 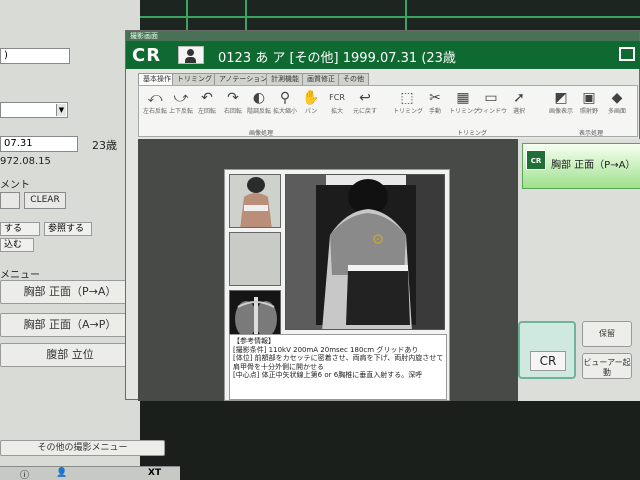 What do you see at coordinates (155, 98) in the screenshot?
I see `flip-horizontal-icon: ⤺` at bounding box center [155, 98].